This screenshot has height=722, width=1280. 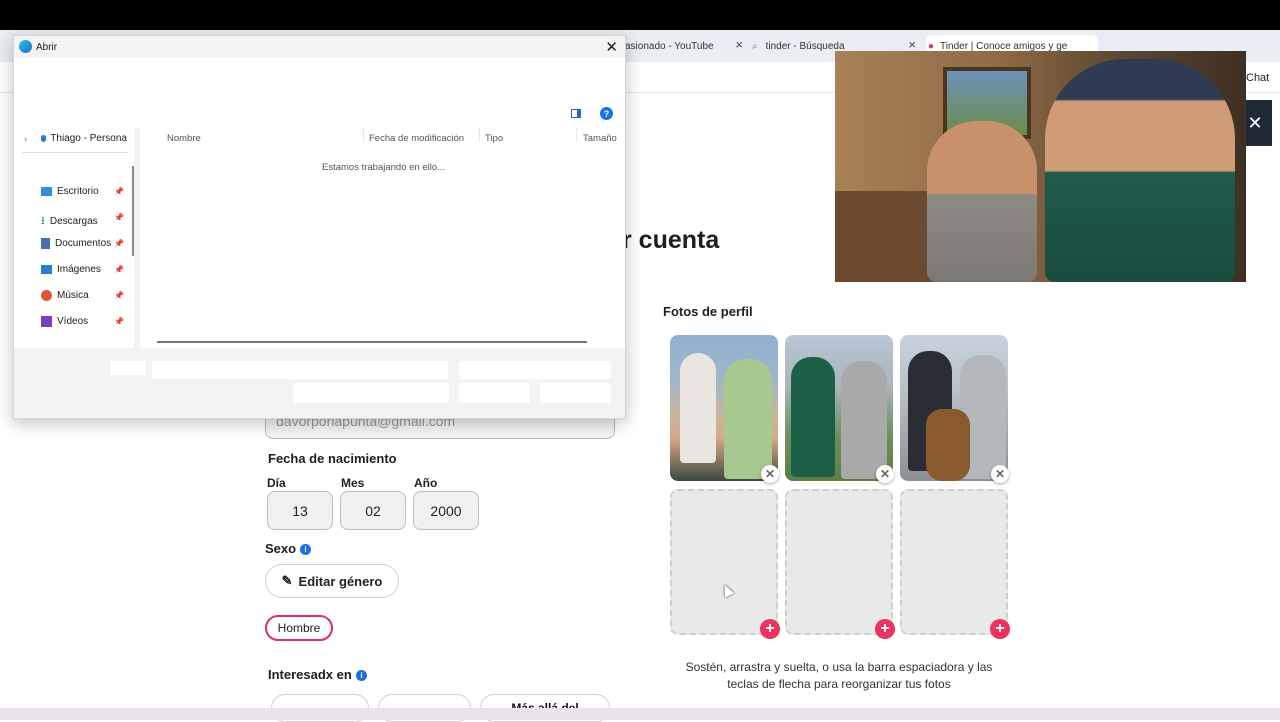 What do you see at coordinates (276, 483) in the screenshot?
I see `day-label: Día` at bounding box center [276, 483].